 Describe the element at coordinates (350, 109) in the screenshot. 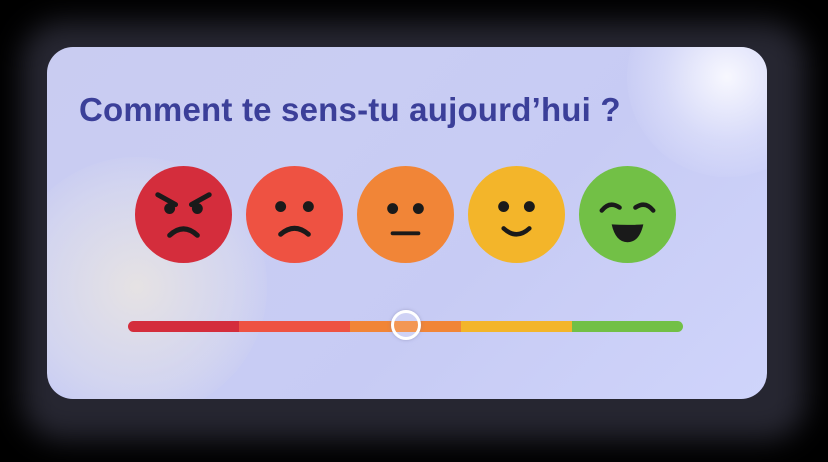

I see `question-title: Comment te sens-tu aujourd’hui ?` at that location.